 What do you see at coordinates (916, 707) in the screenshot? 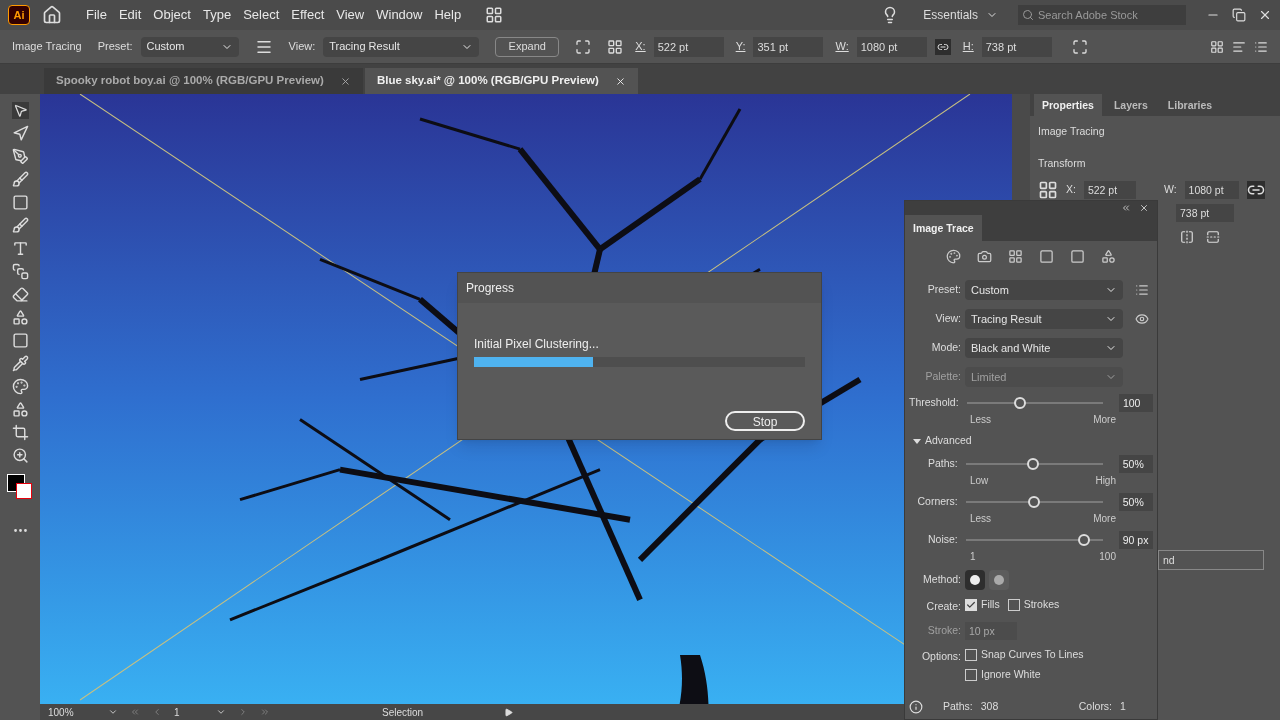
I see `info-icon` at bounding box center [916, 707].